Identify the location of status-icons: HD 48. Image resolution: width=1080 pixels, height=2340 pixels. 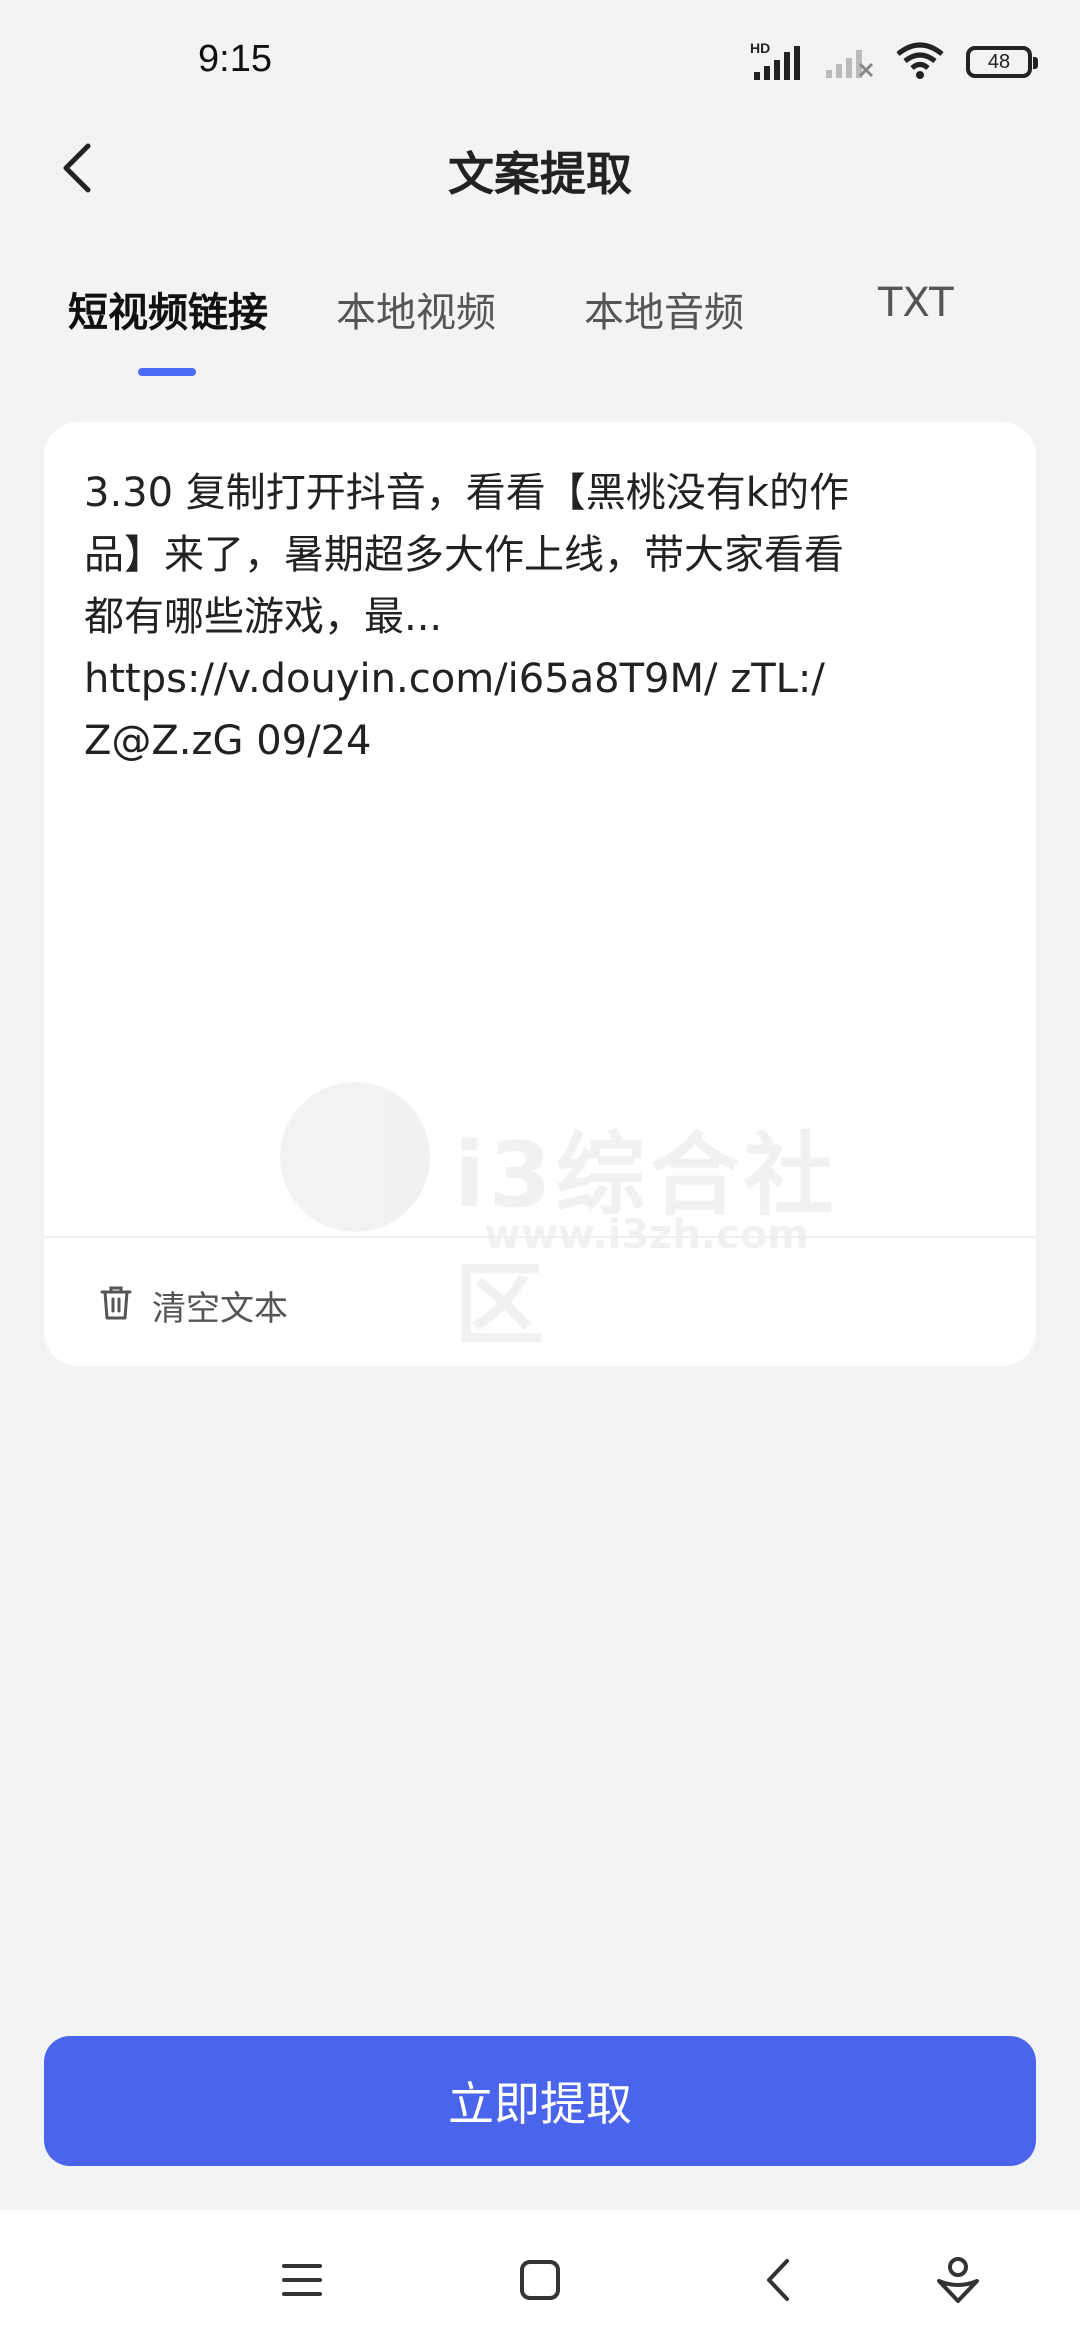
(894, 62).